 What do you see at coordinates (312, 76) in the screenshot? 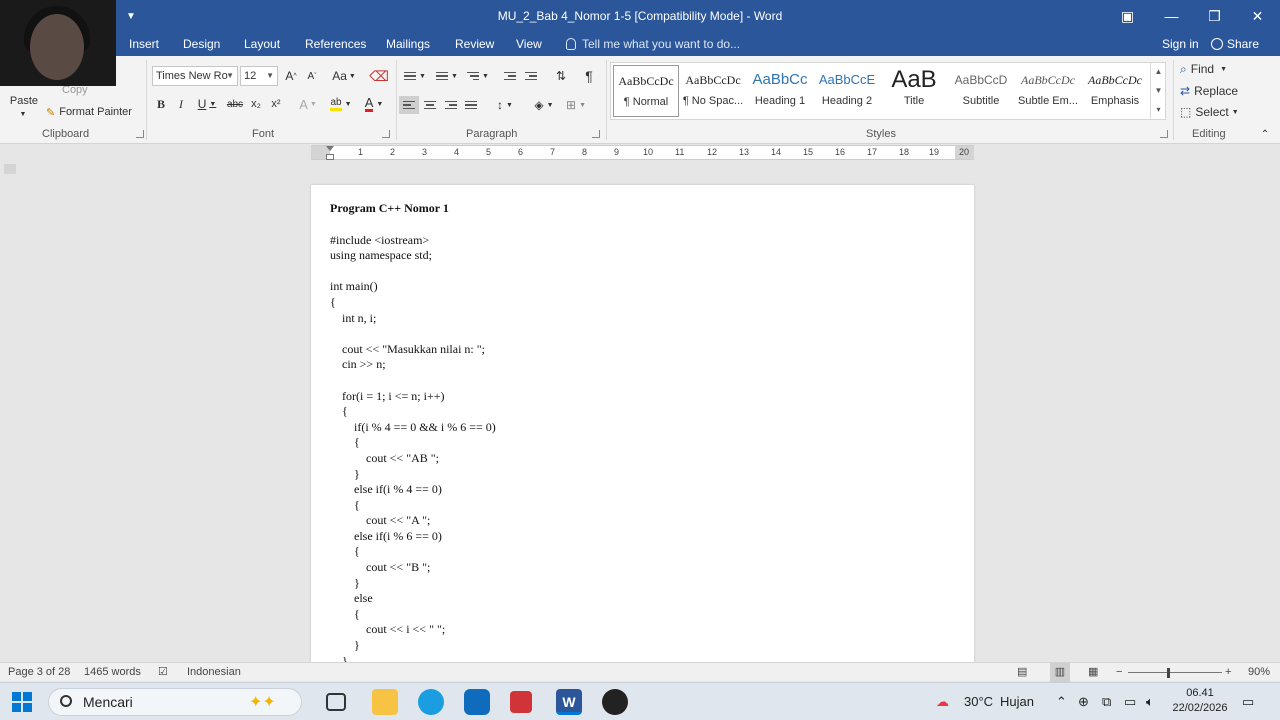
I see `shrink-font-button: Aˇ` at bounding box center [312, 76].